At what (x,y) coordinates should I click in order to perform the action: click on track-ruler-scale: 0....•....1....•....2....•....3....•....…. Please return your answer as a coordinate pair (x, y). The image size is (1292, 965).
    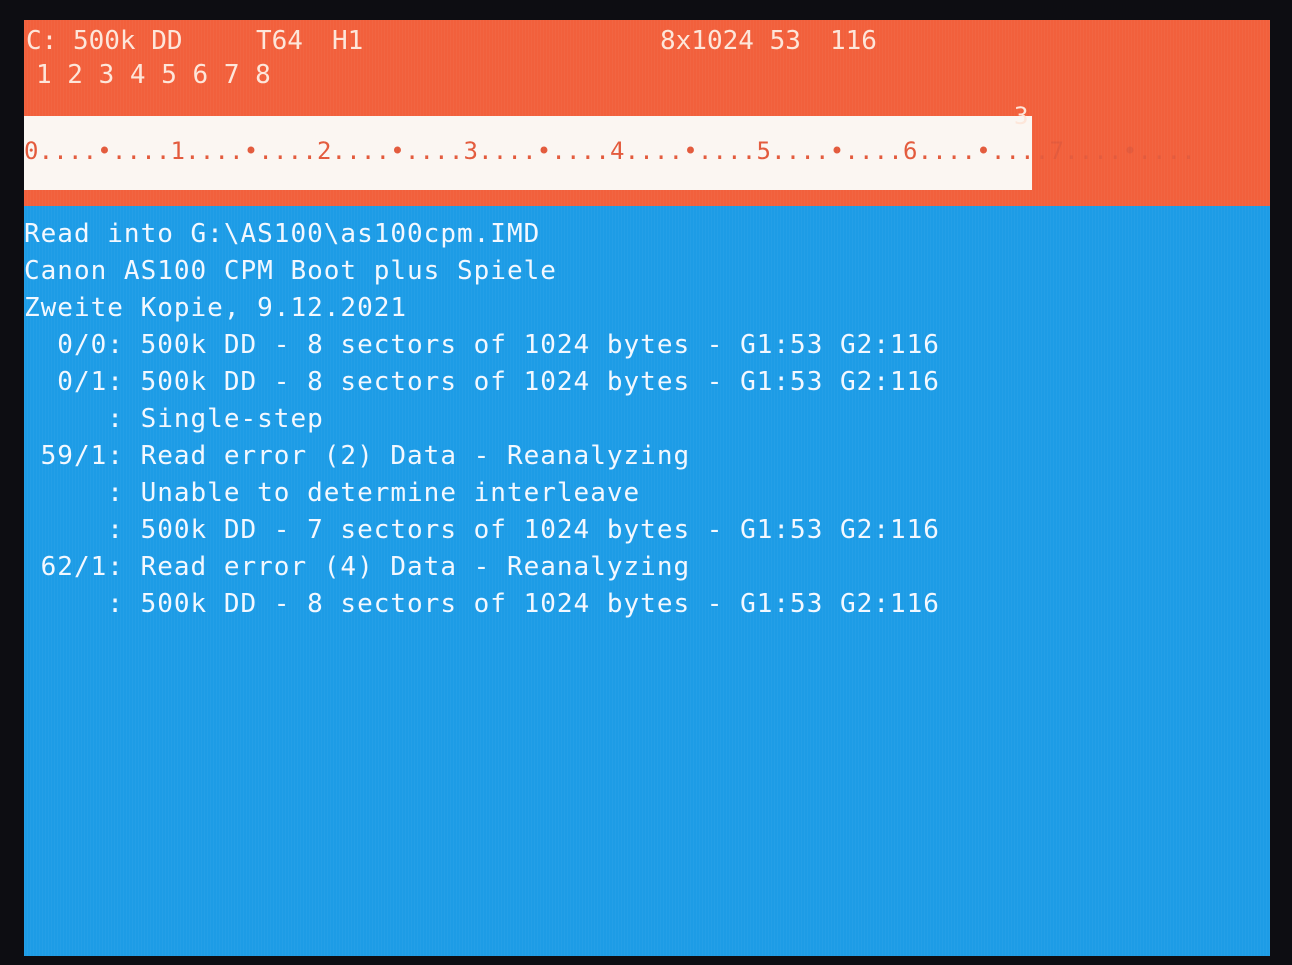
    Looking at the image, I should click on (610, 151).